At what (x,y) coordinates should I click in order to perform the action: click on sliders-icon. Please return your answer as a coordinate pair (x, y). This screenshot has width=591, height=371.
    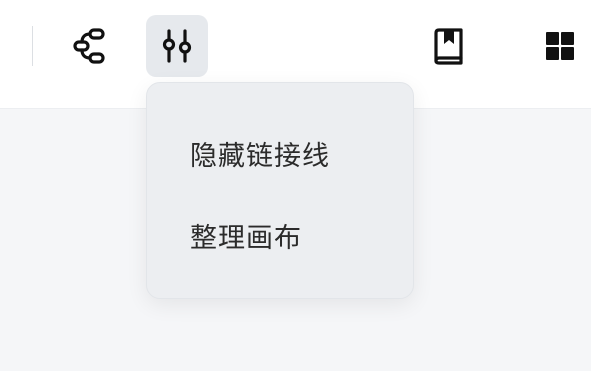
    Looking at the image, I should click on (177, 46).